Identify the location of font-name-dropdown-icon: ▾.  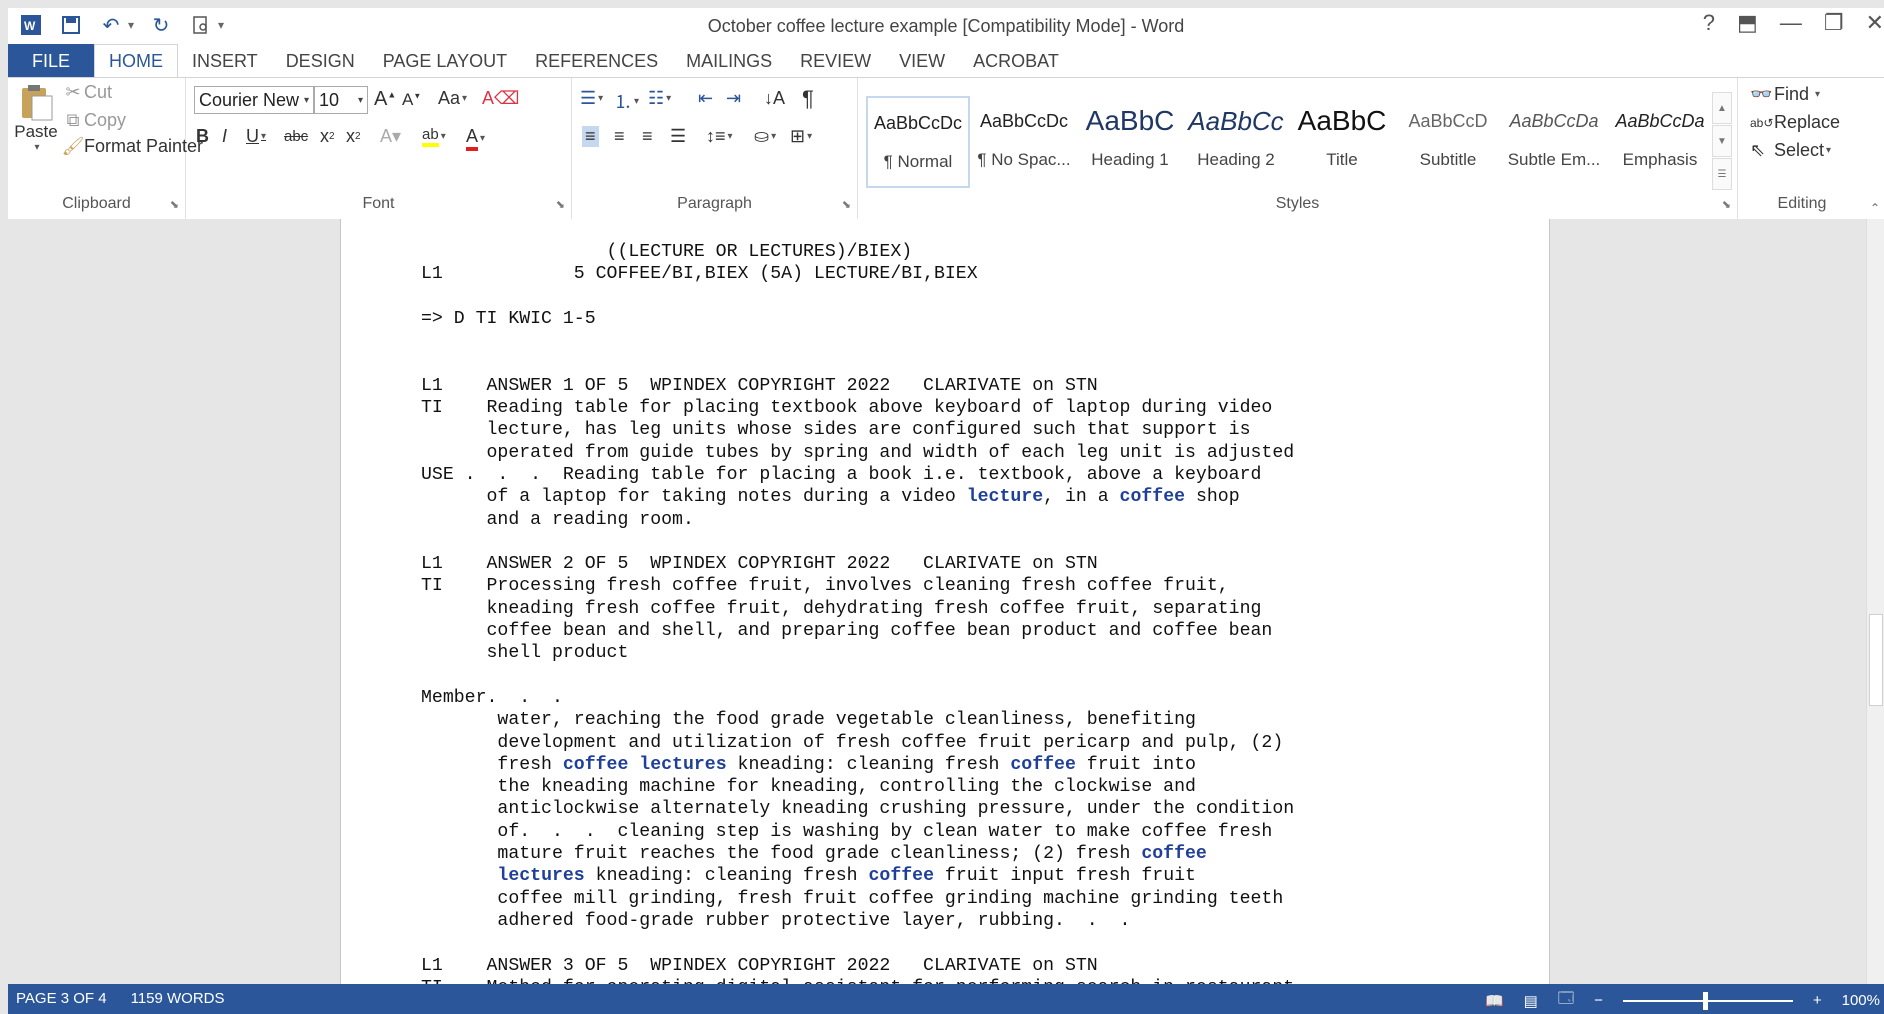
(306, 100).